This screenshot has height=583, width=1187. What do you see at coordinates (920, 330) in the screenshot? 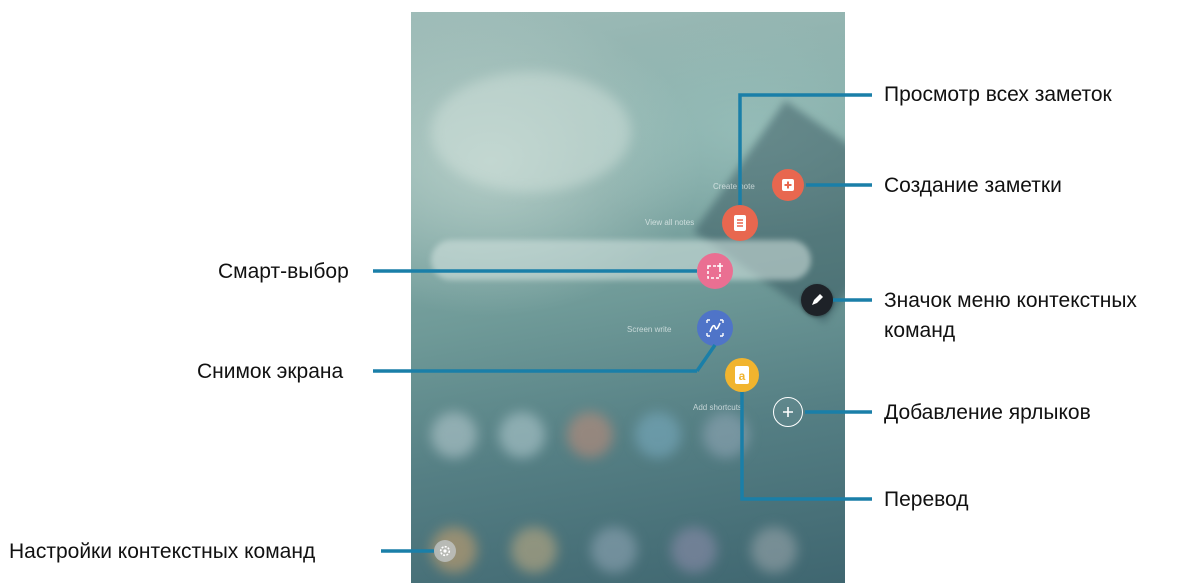
I see `label-command-icon-line2: команд` at bounding box center [920, 330].